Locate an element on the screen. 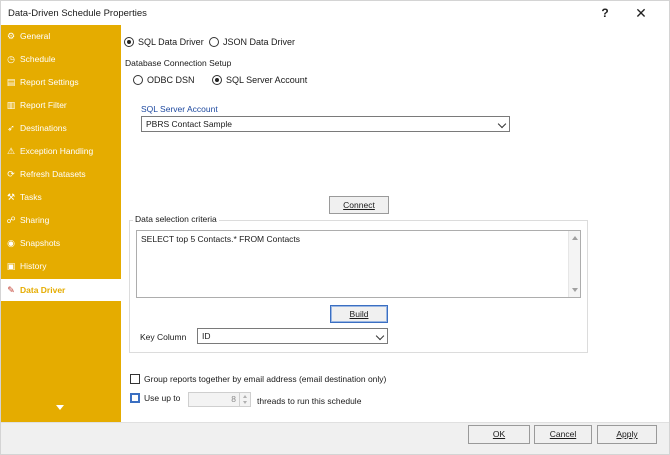 The height and width of the screenshot is (455, 670). sql-data-driver-radio: SQL Data Driver is located at coordinates (164, 42).